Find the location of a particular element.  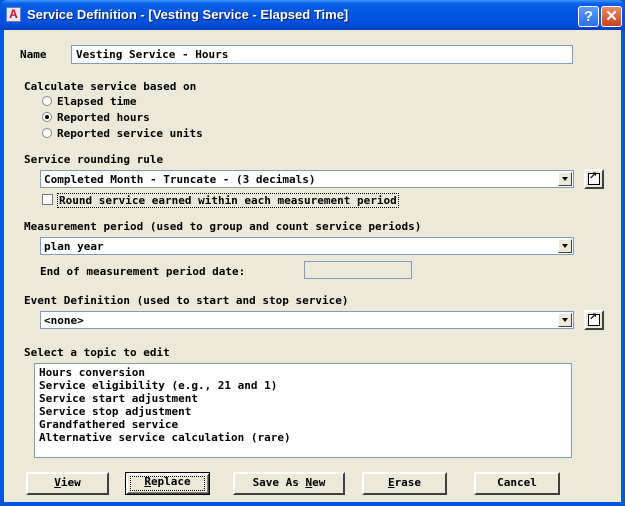

view-mnemonic: V is located at coordinates (57, 482).